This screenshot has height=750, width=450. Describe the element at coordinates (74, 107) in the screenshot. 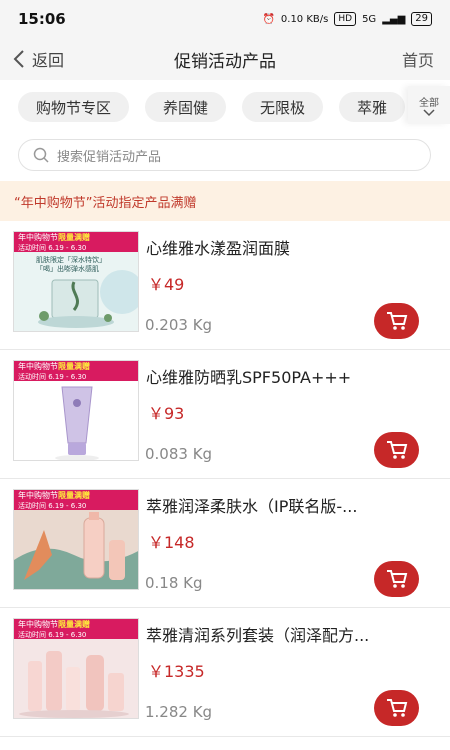

I see `tab-shopping-festival: 购物节专区` at that location.